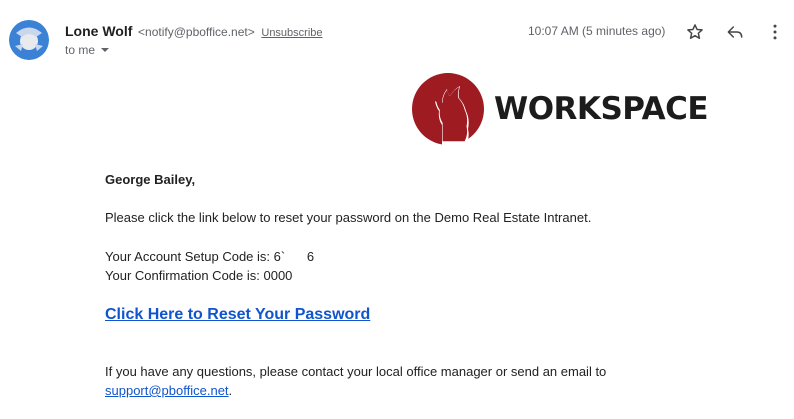  Describe the element at coordinates (150, 179) in the screenshot. I see `greeting: George Bailey,` at that location.